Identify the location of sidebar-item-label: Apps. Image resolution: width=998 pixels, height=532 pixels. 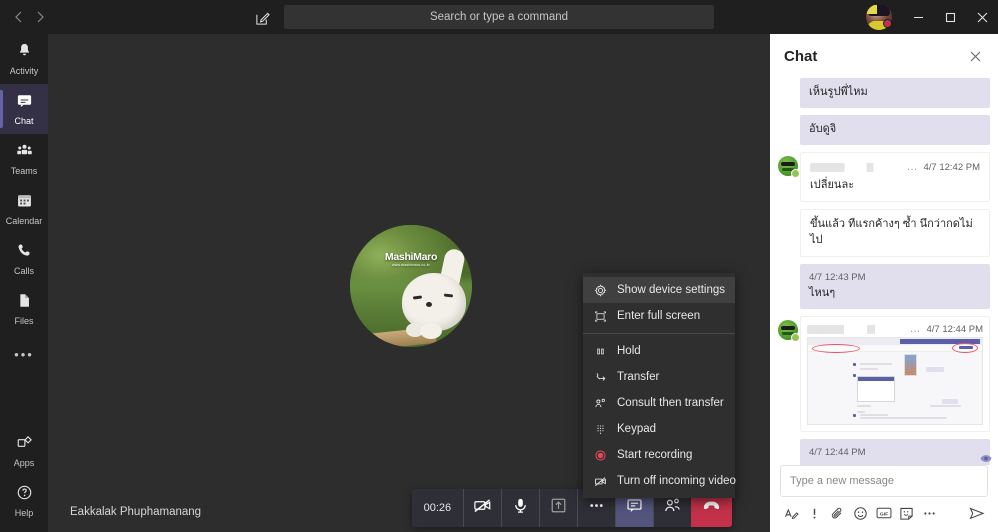
(24, 463).